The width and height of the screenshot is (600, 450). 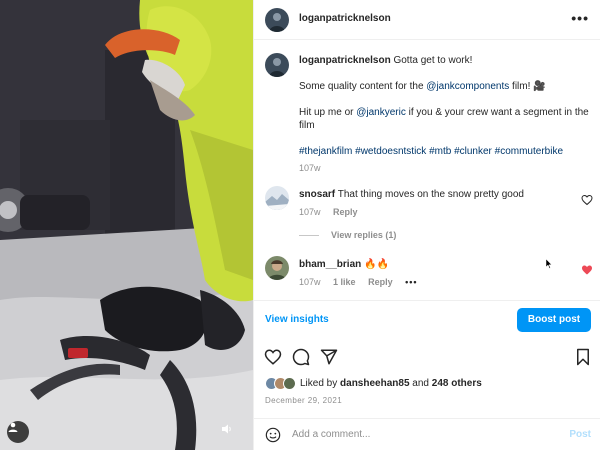 I want to click on caption-text: Some quality content for the, so click(x=363, y=86).